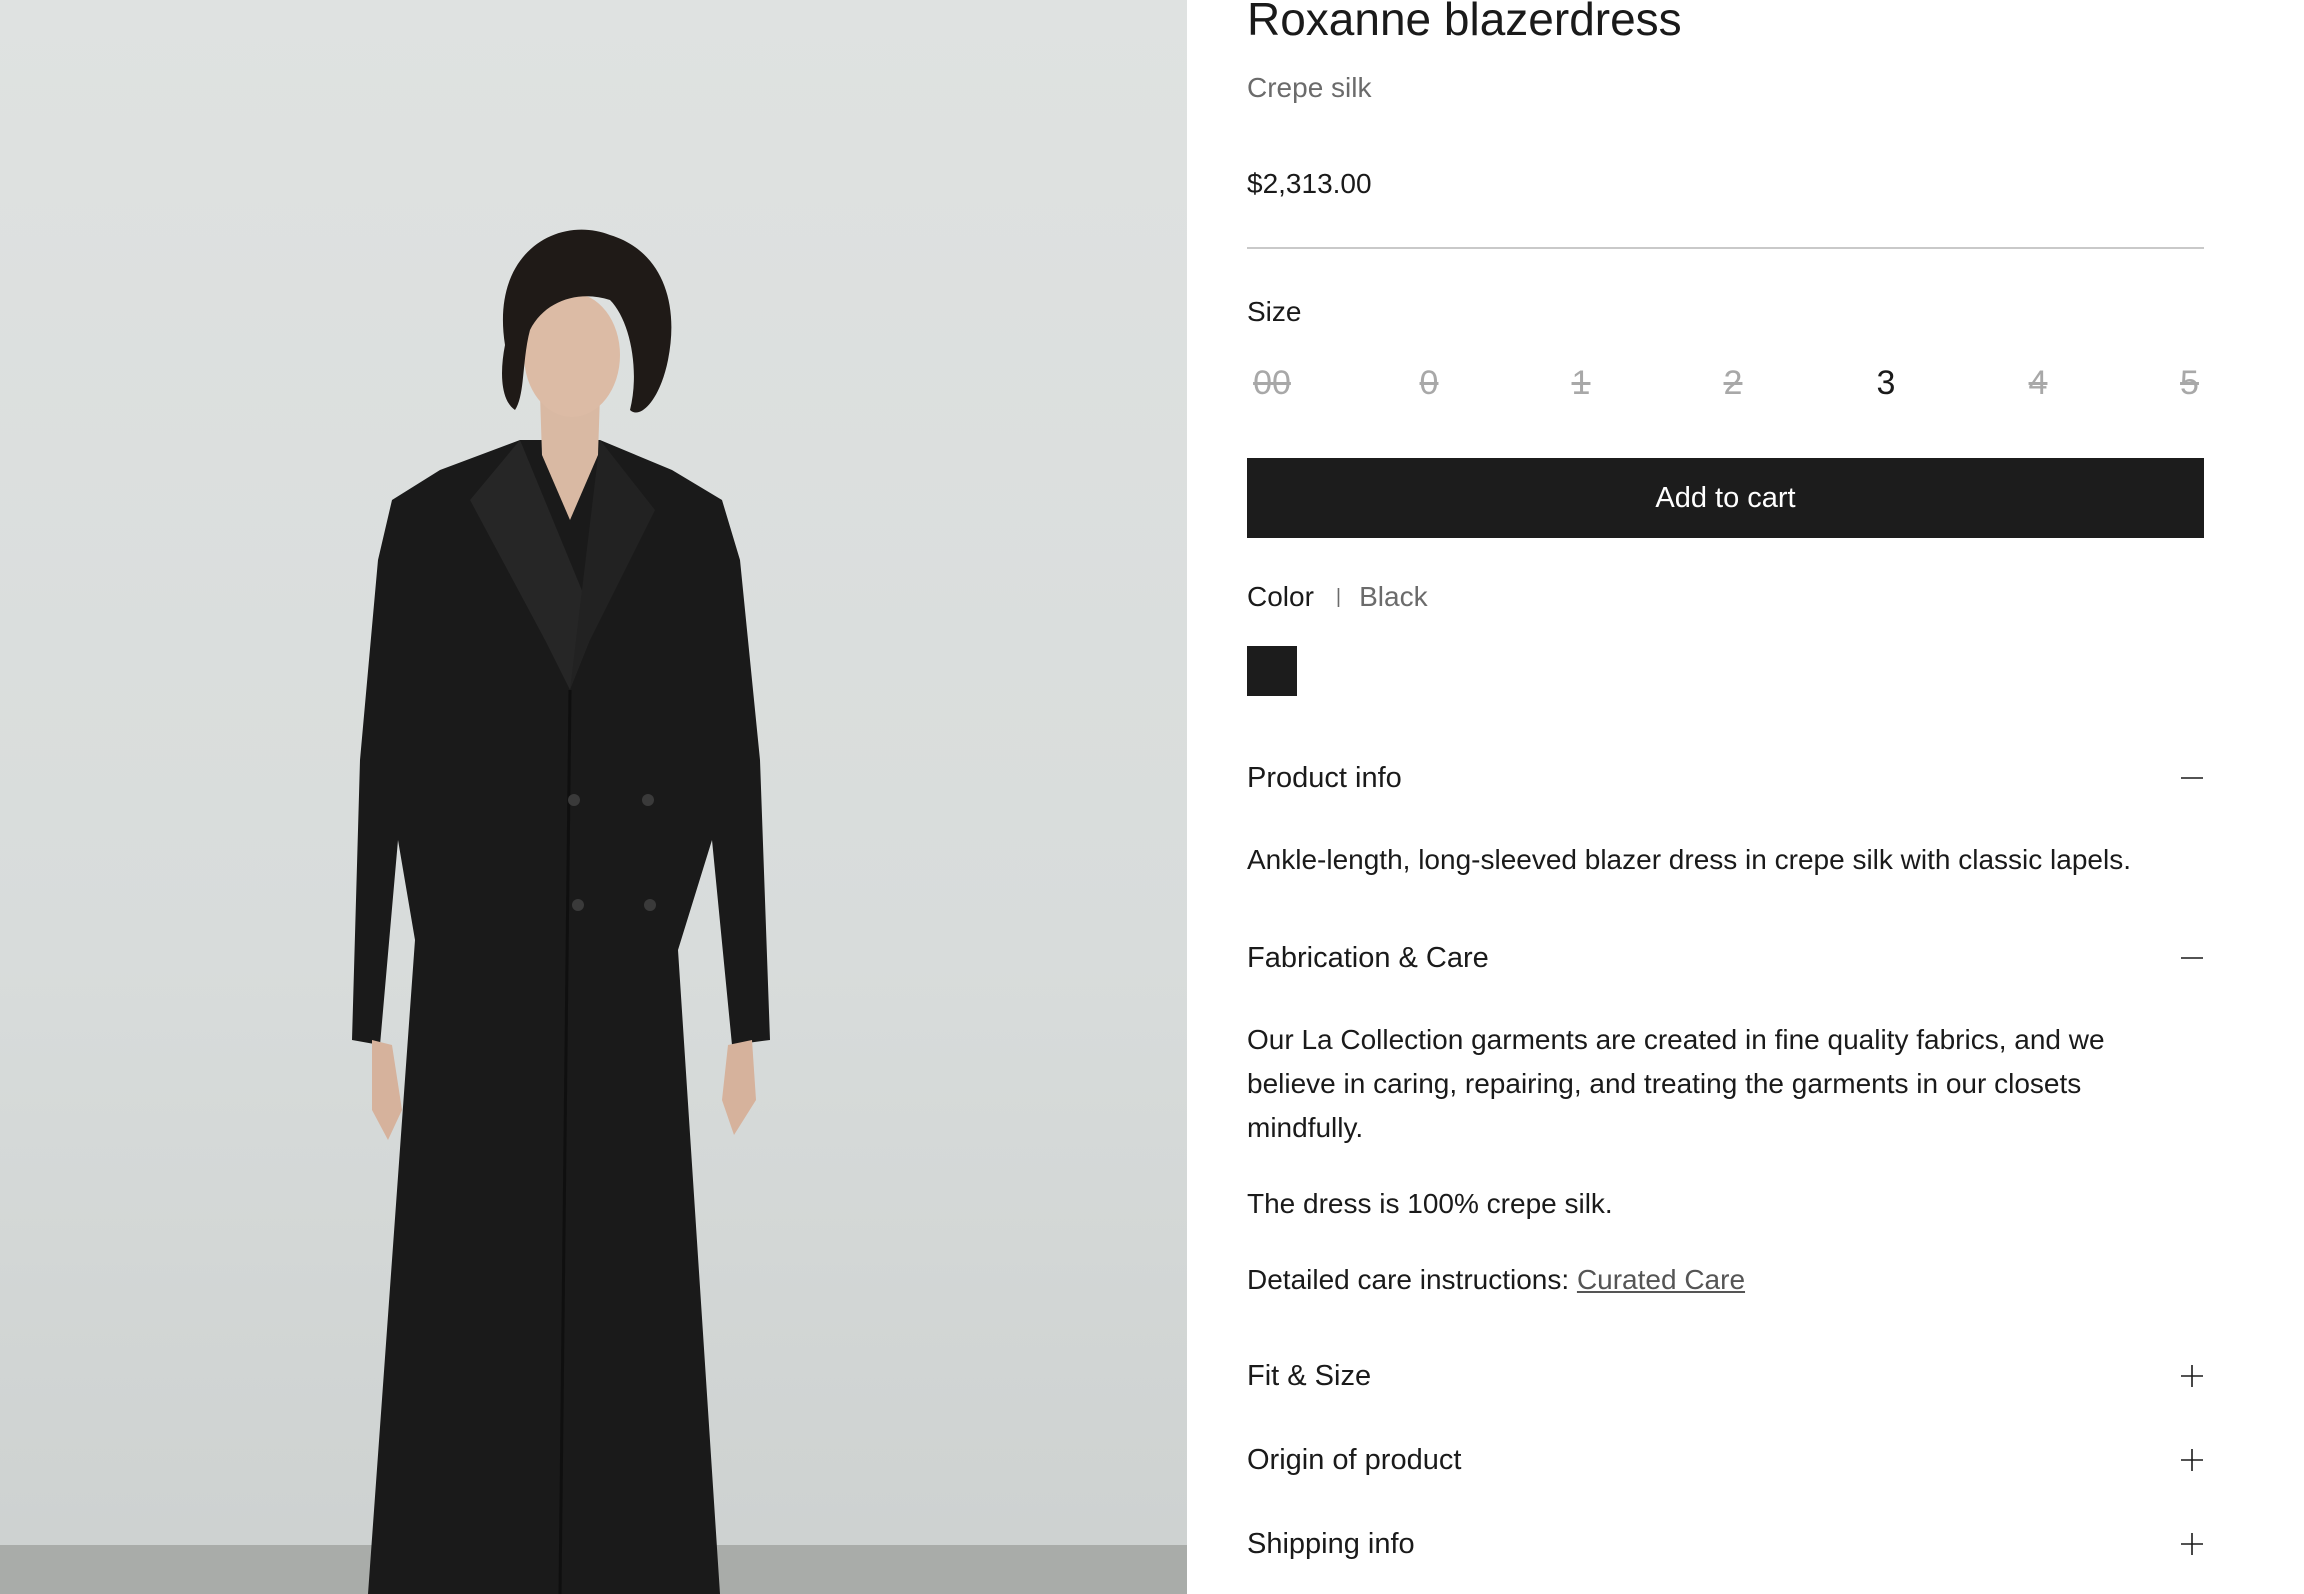  I want to click on care-instructions-label: Detailed care instructions:, so click(1412, 1279).